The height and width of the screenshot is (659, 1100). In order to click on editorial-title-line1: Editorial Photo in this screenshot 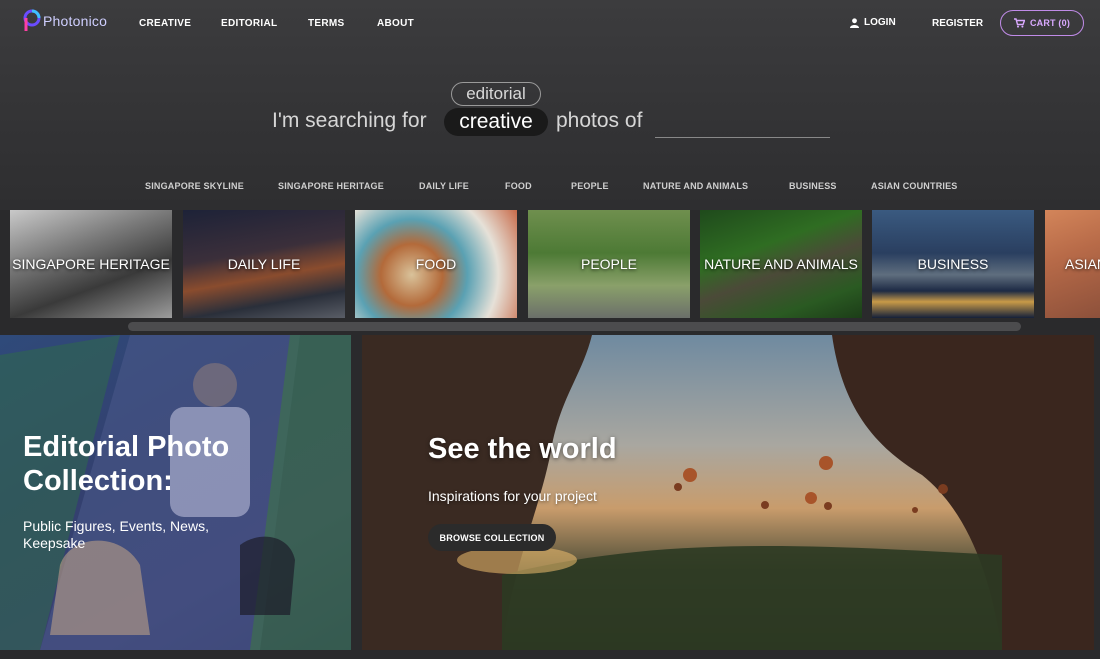, I will do `click(126, 447)`.